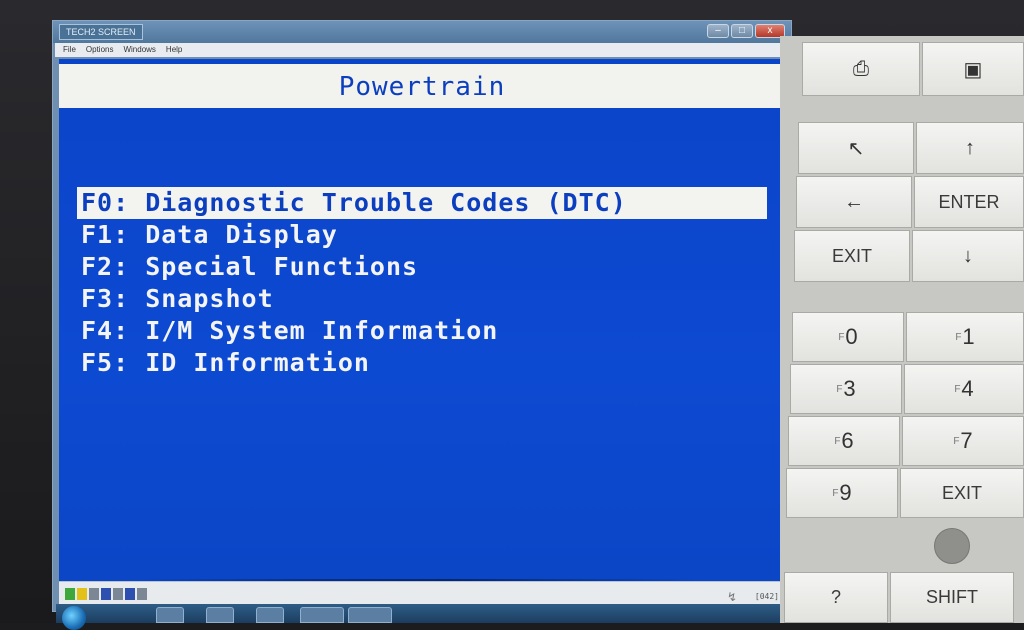 This screenshot has width=1024, height=630. Describe the element at coordinates (94, 594) in the screenshot. I see `status-connector-icon` at that location.